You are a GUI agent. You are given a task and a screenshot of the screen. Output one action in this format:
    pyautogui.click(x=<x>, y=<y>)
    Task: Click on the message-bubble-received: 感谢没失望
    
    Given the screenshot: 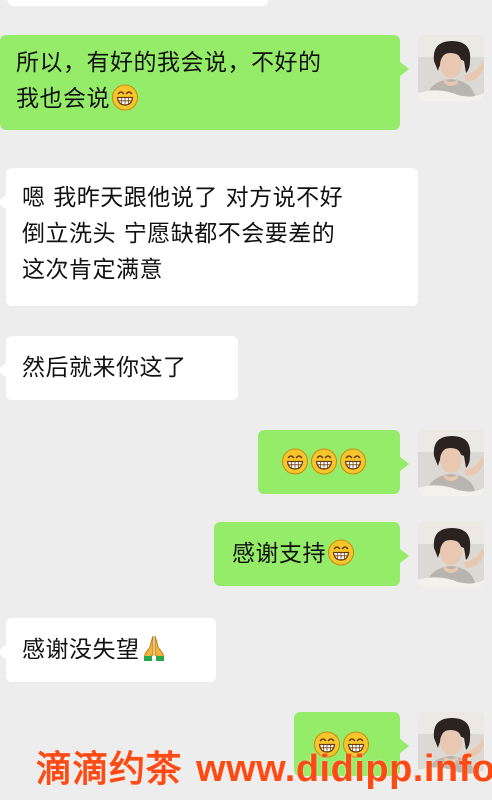 What is the action you would take?
    pyautogui.click(x=108, y=650)
    